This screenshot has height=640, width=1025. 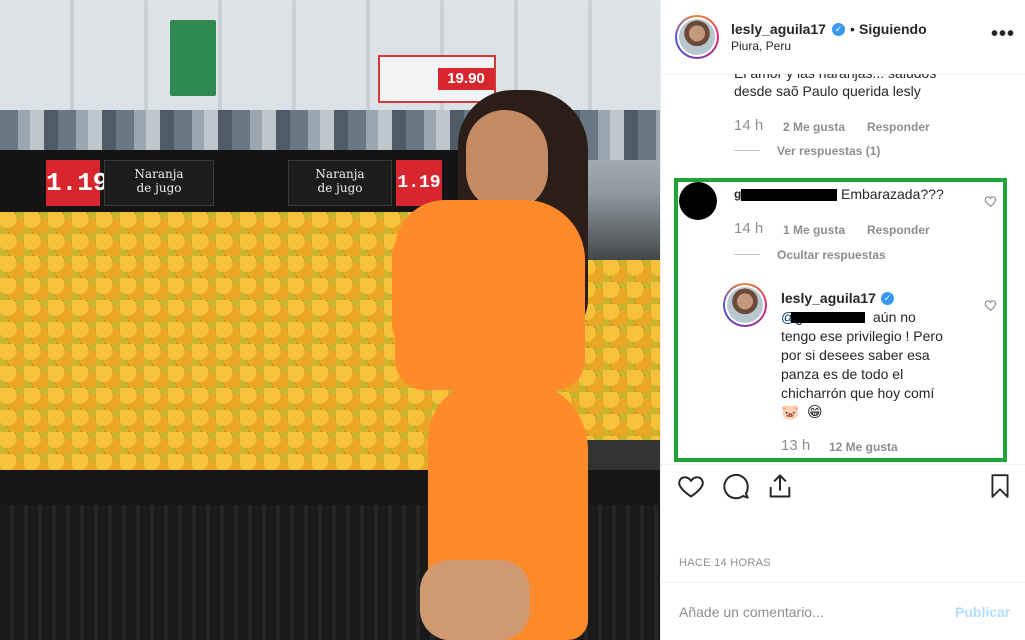 I want to click on promo-price: 19.90, so click(x=466, y=79).